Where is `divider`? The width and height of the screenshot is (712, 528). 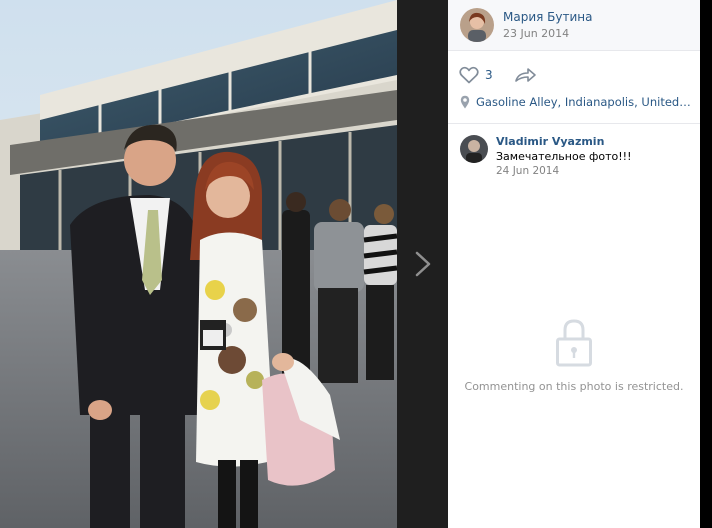
divider is located at coordinates (574, 123).